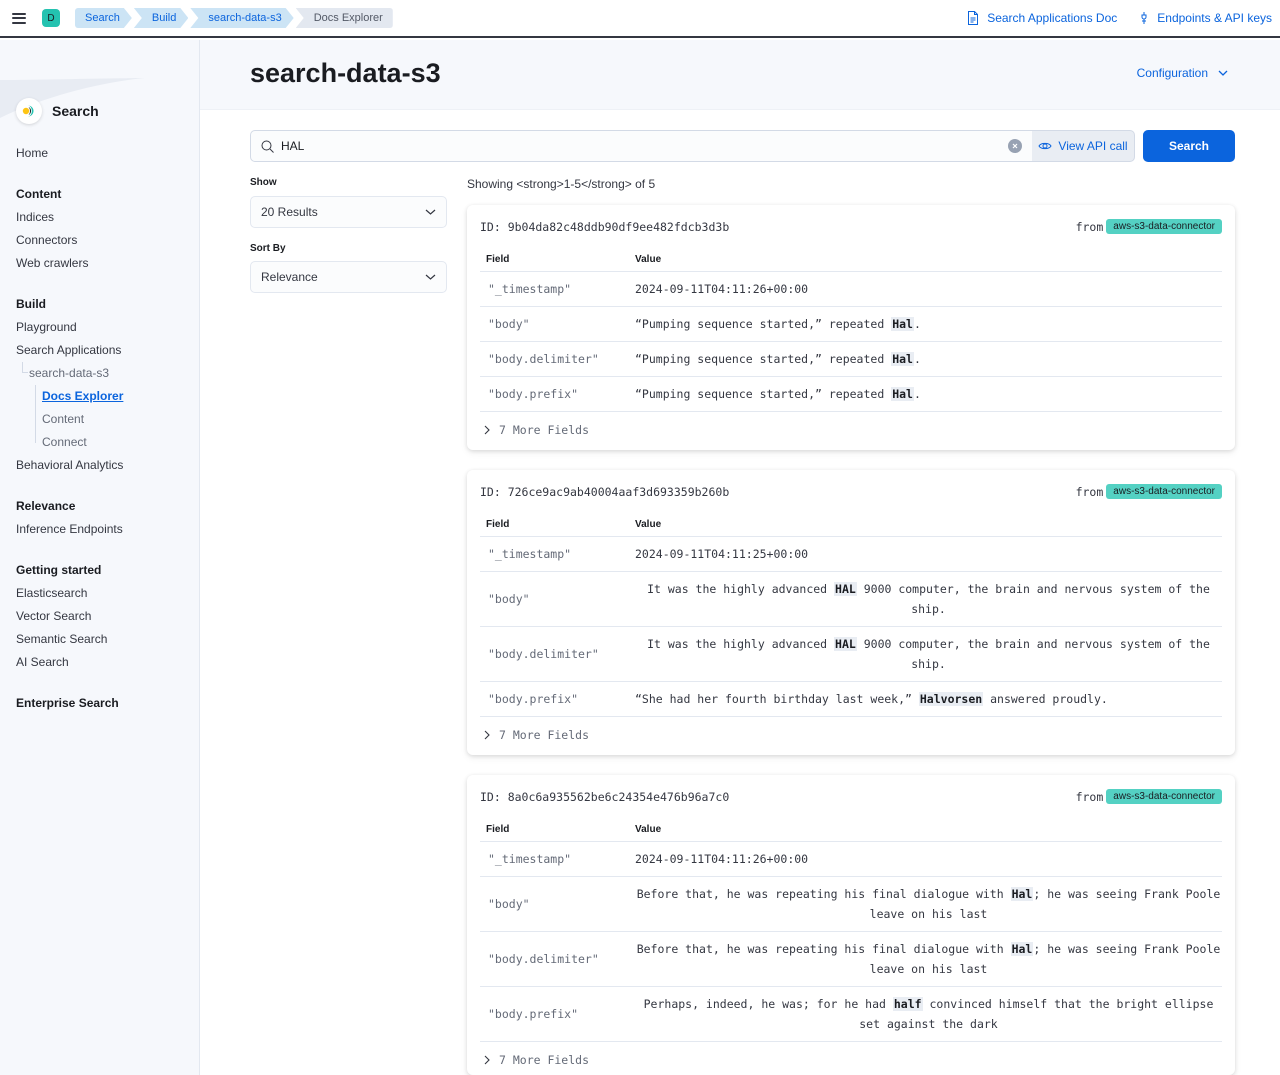 Image resolution: width=1280 pixels, height=1075 pixels. Describe the element at coordinates (106, 616) in the screenshot. I see `sidebar-item-vector-search: Vector Search` at that location.